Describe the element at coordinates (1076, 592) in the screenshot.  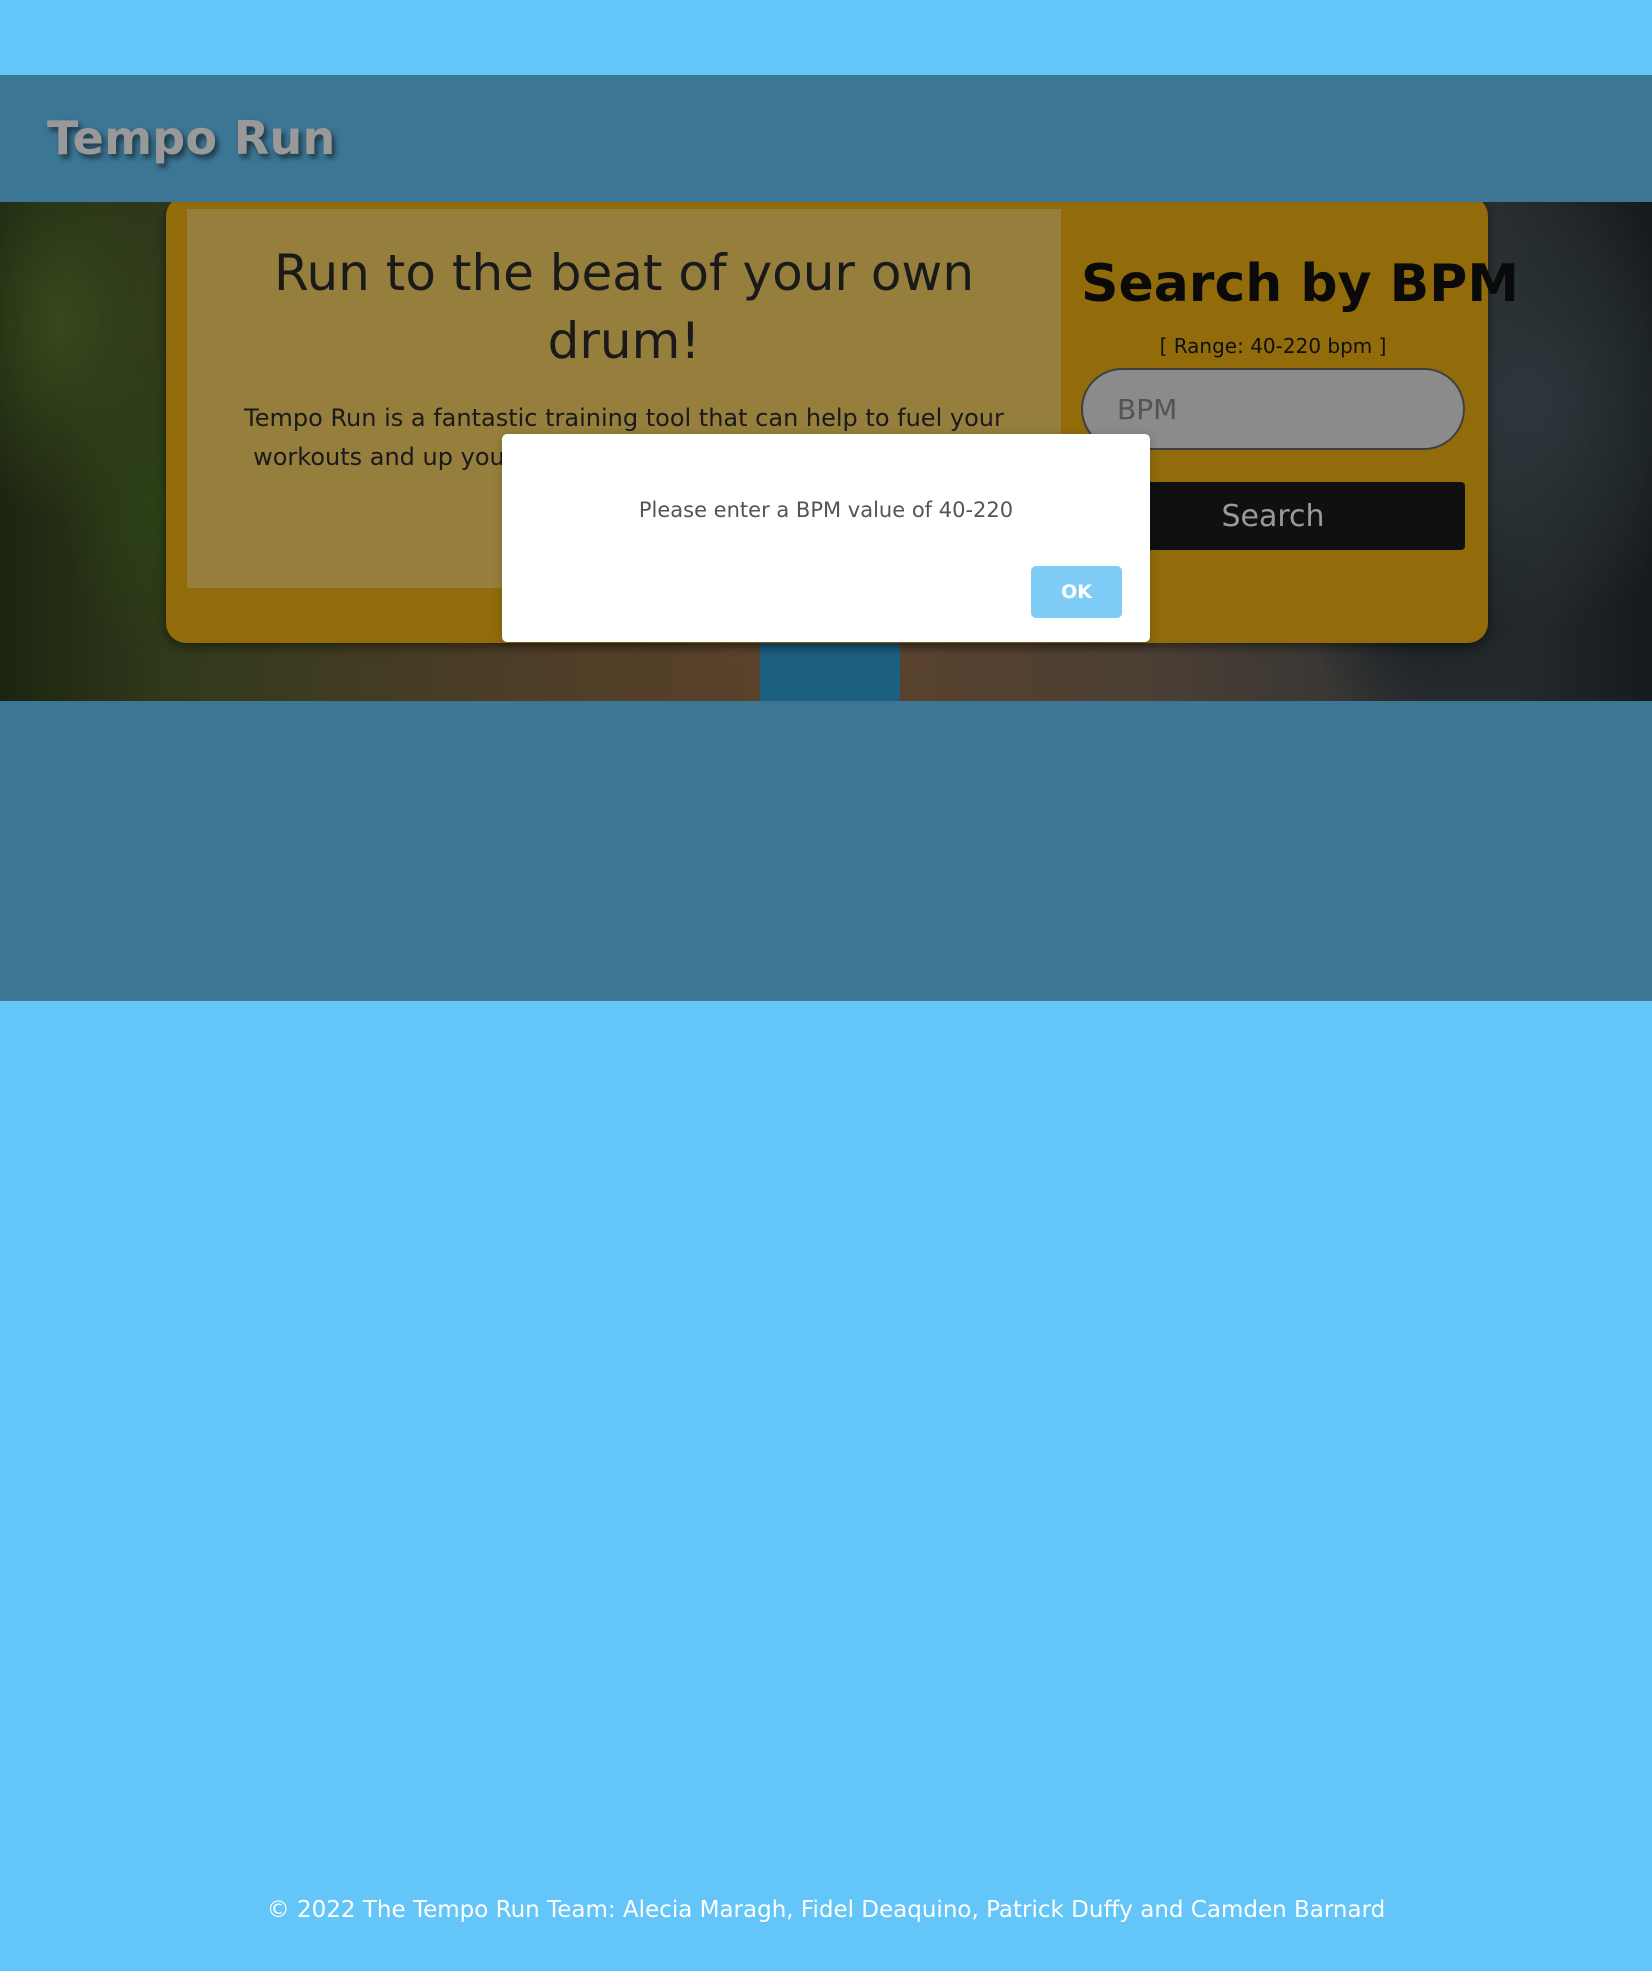
I see `ok-button: OK` at that location.